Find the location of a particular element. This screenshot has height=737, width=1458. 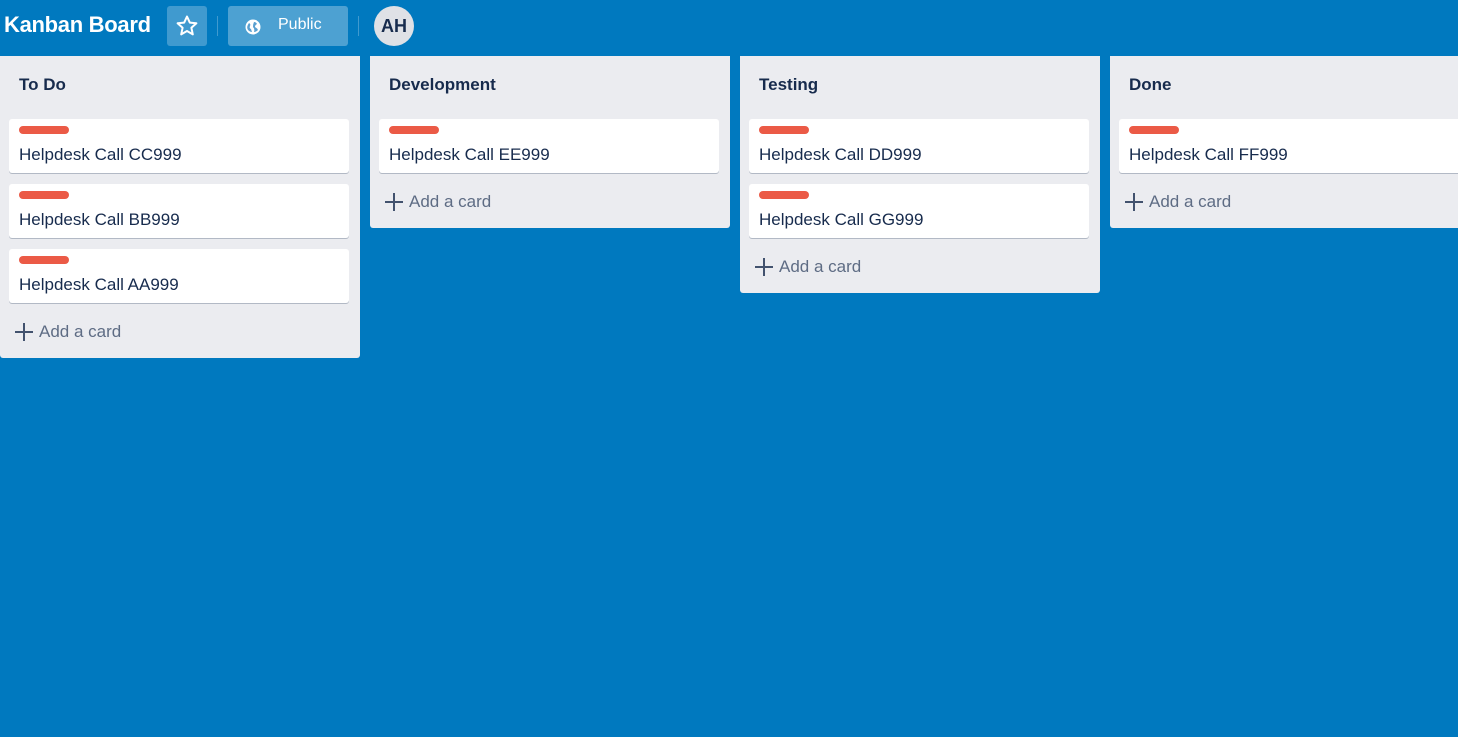

board-header: Kanban Board Public AH is located at coordinates (729, 28).